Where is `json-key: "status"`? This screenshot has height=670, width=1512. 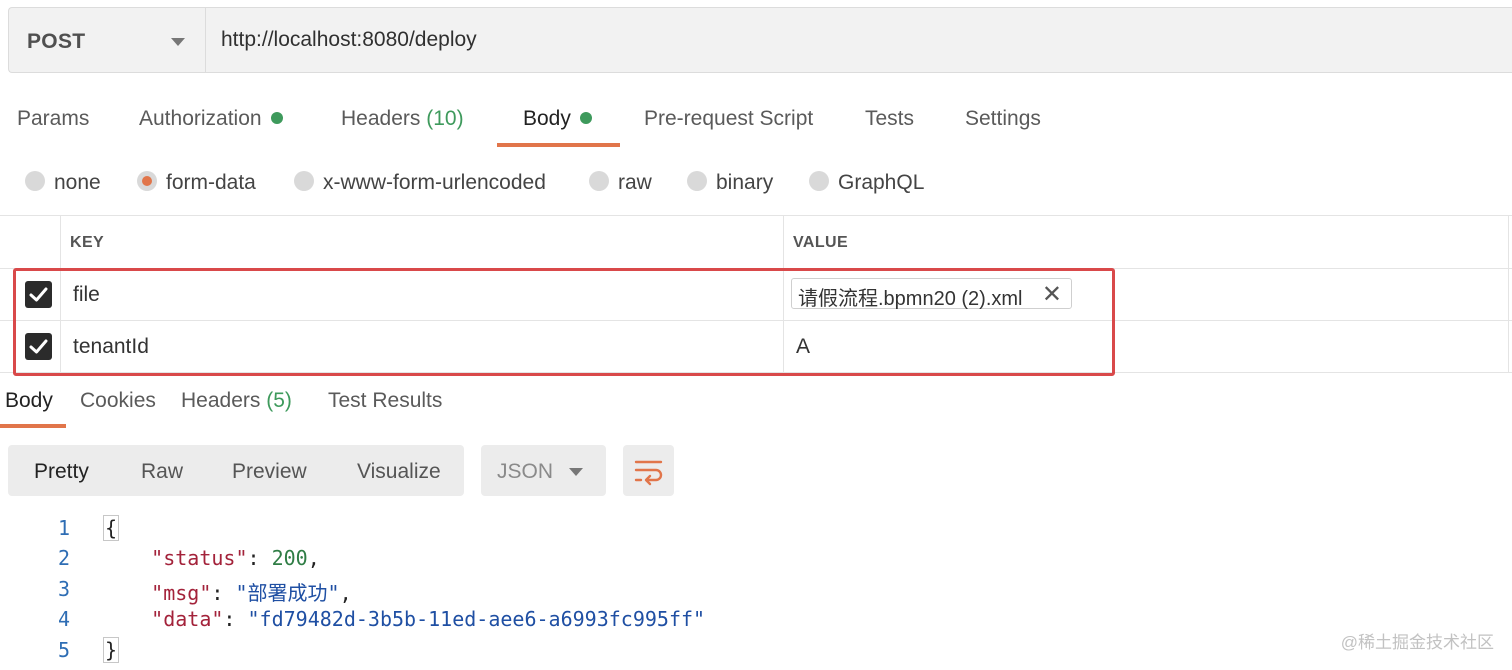
json-key: "status" is located at coordinates (199, 558).